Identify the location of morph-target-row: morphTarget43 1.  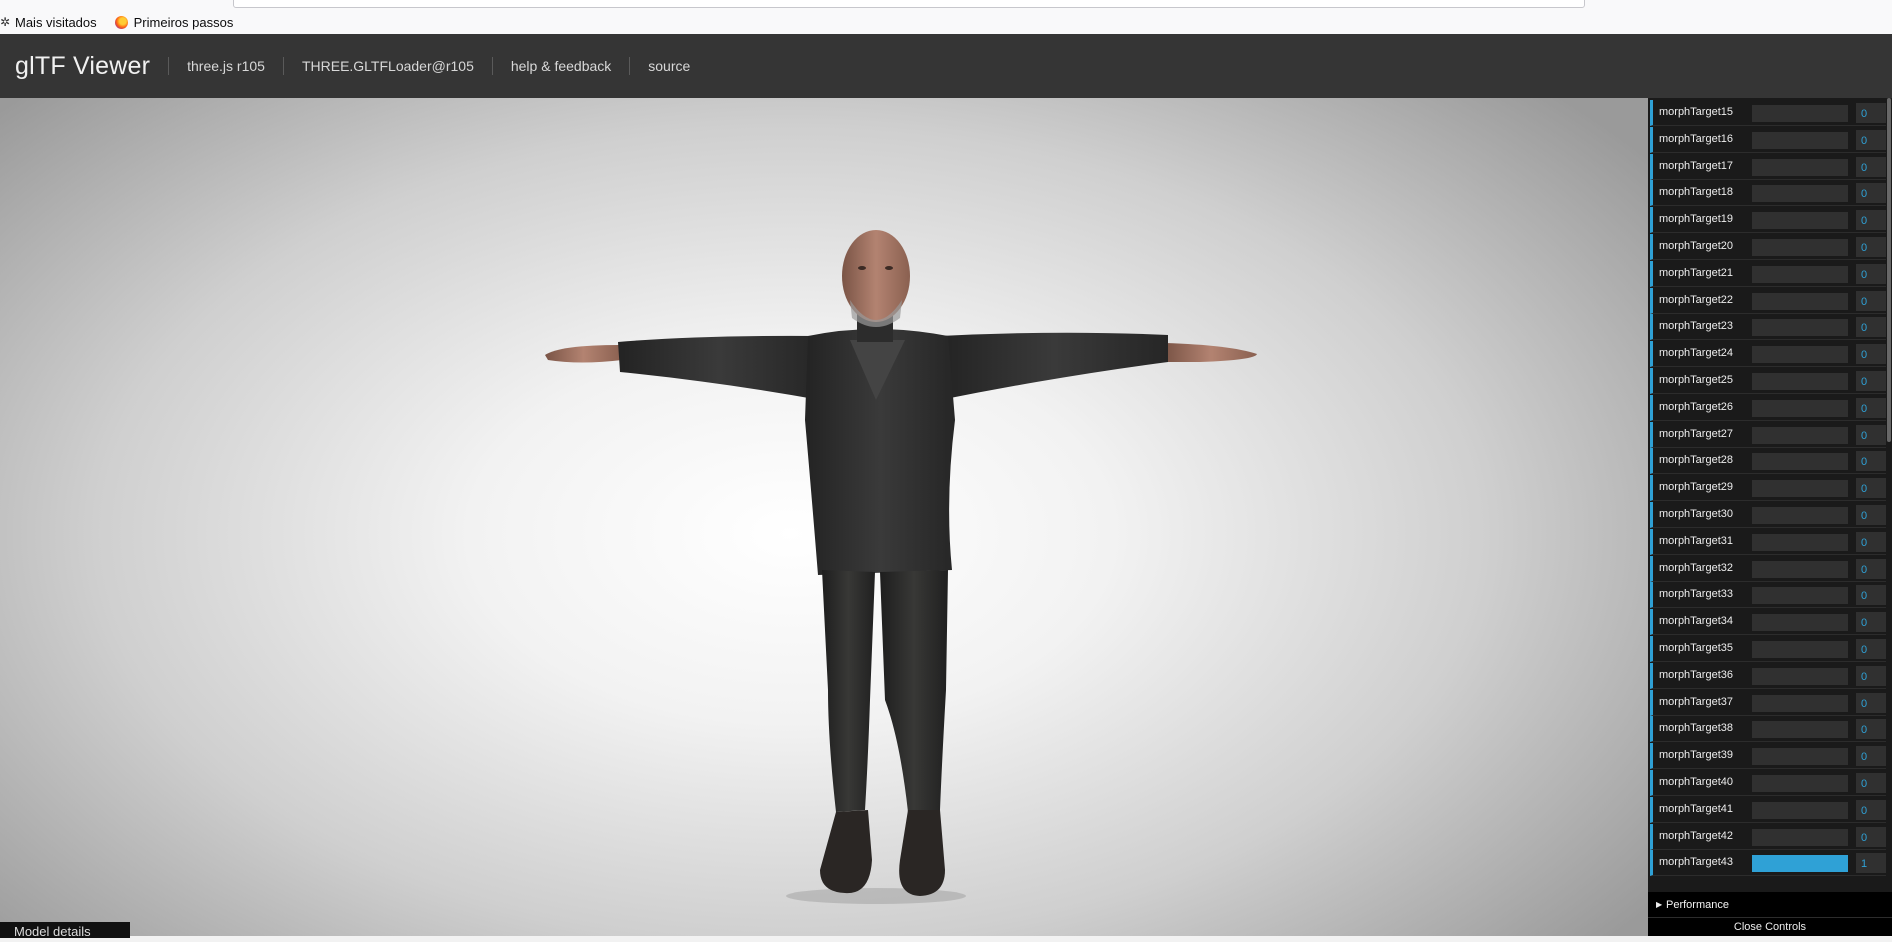
(1768, 863).